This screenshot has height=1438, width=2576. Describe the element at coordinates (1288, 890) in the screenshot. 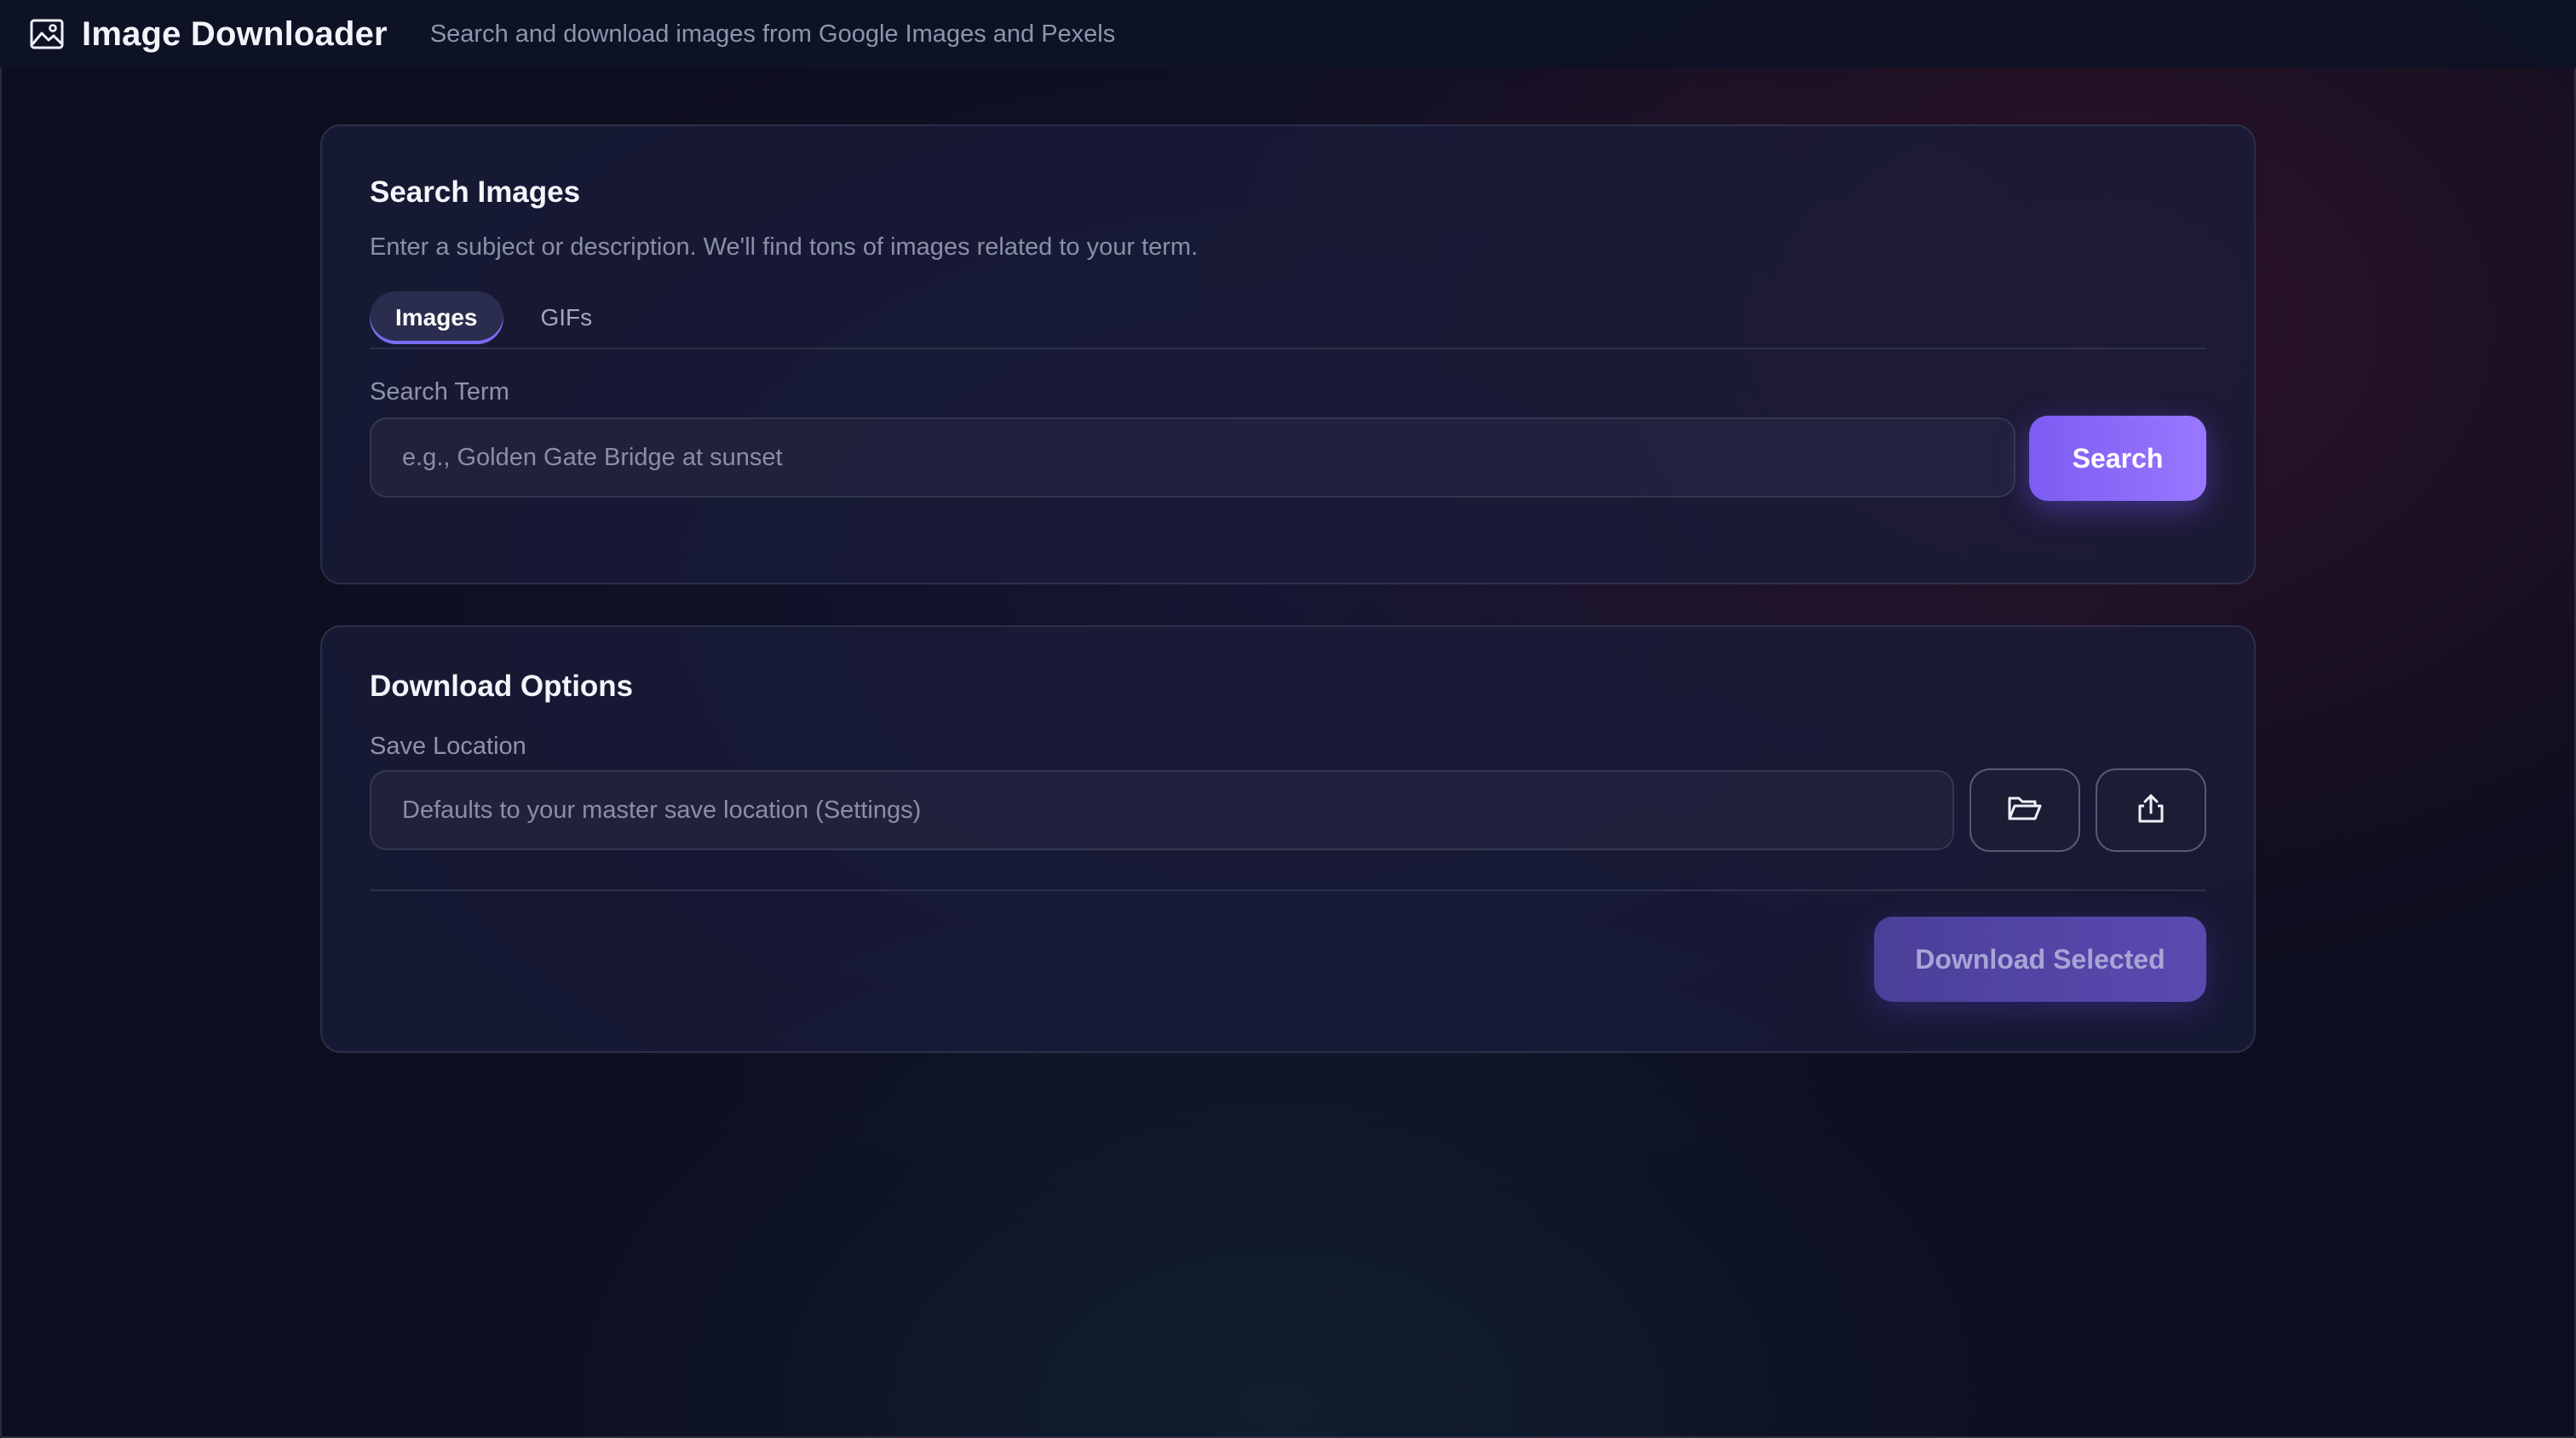

I see `download-divider` at that location.